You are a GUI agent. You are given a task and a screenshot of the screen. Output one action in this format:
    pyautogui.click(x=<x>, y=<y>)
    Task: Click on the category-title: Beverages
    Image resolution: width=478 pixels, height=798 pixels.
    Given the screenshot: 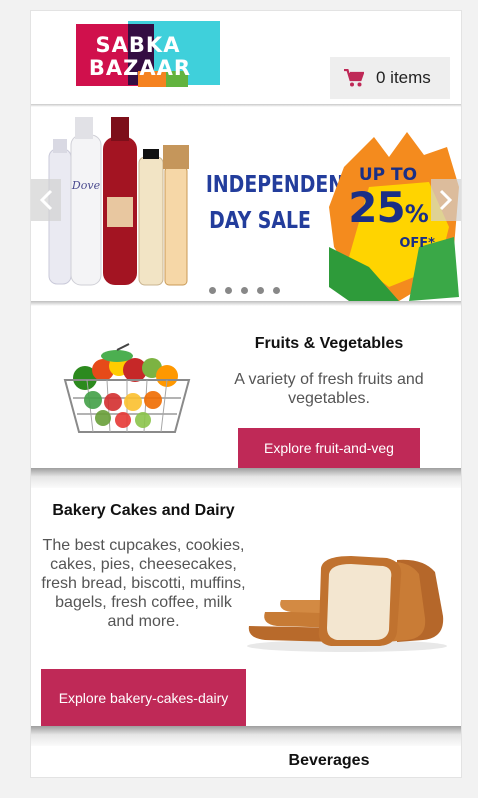 What is the action you would take?
    pyautogui.click(x=329, y=760)
    